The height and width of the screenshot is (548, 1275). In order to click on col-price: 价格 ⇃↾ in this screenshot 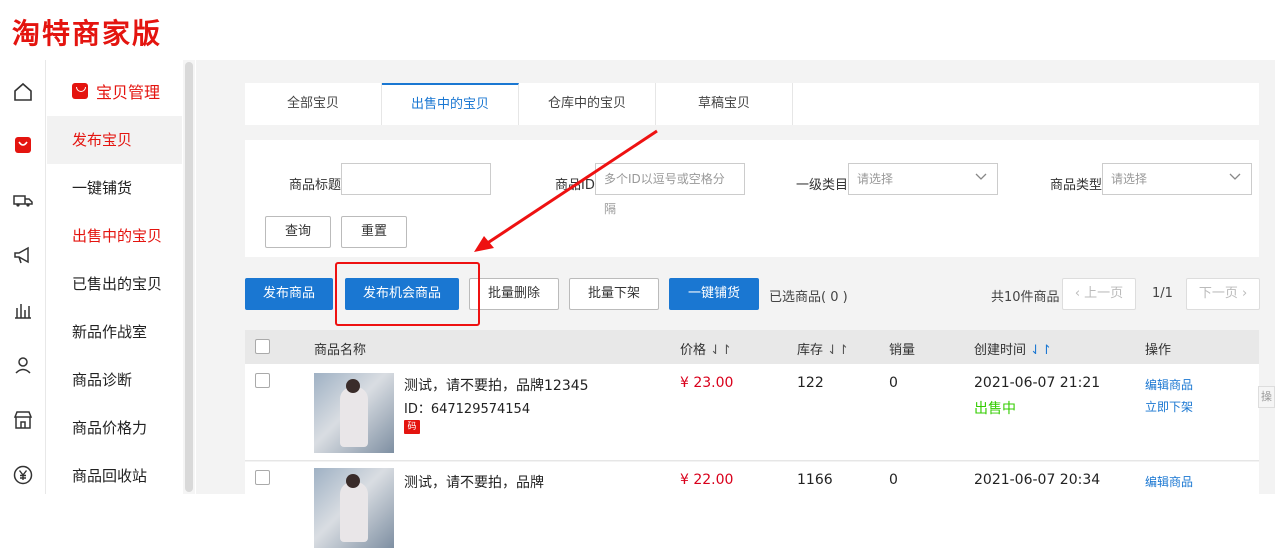, I will do `click(706, 348)`.